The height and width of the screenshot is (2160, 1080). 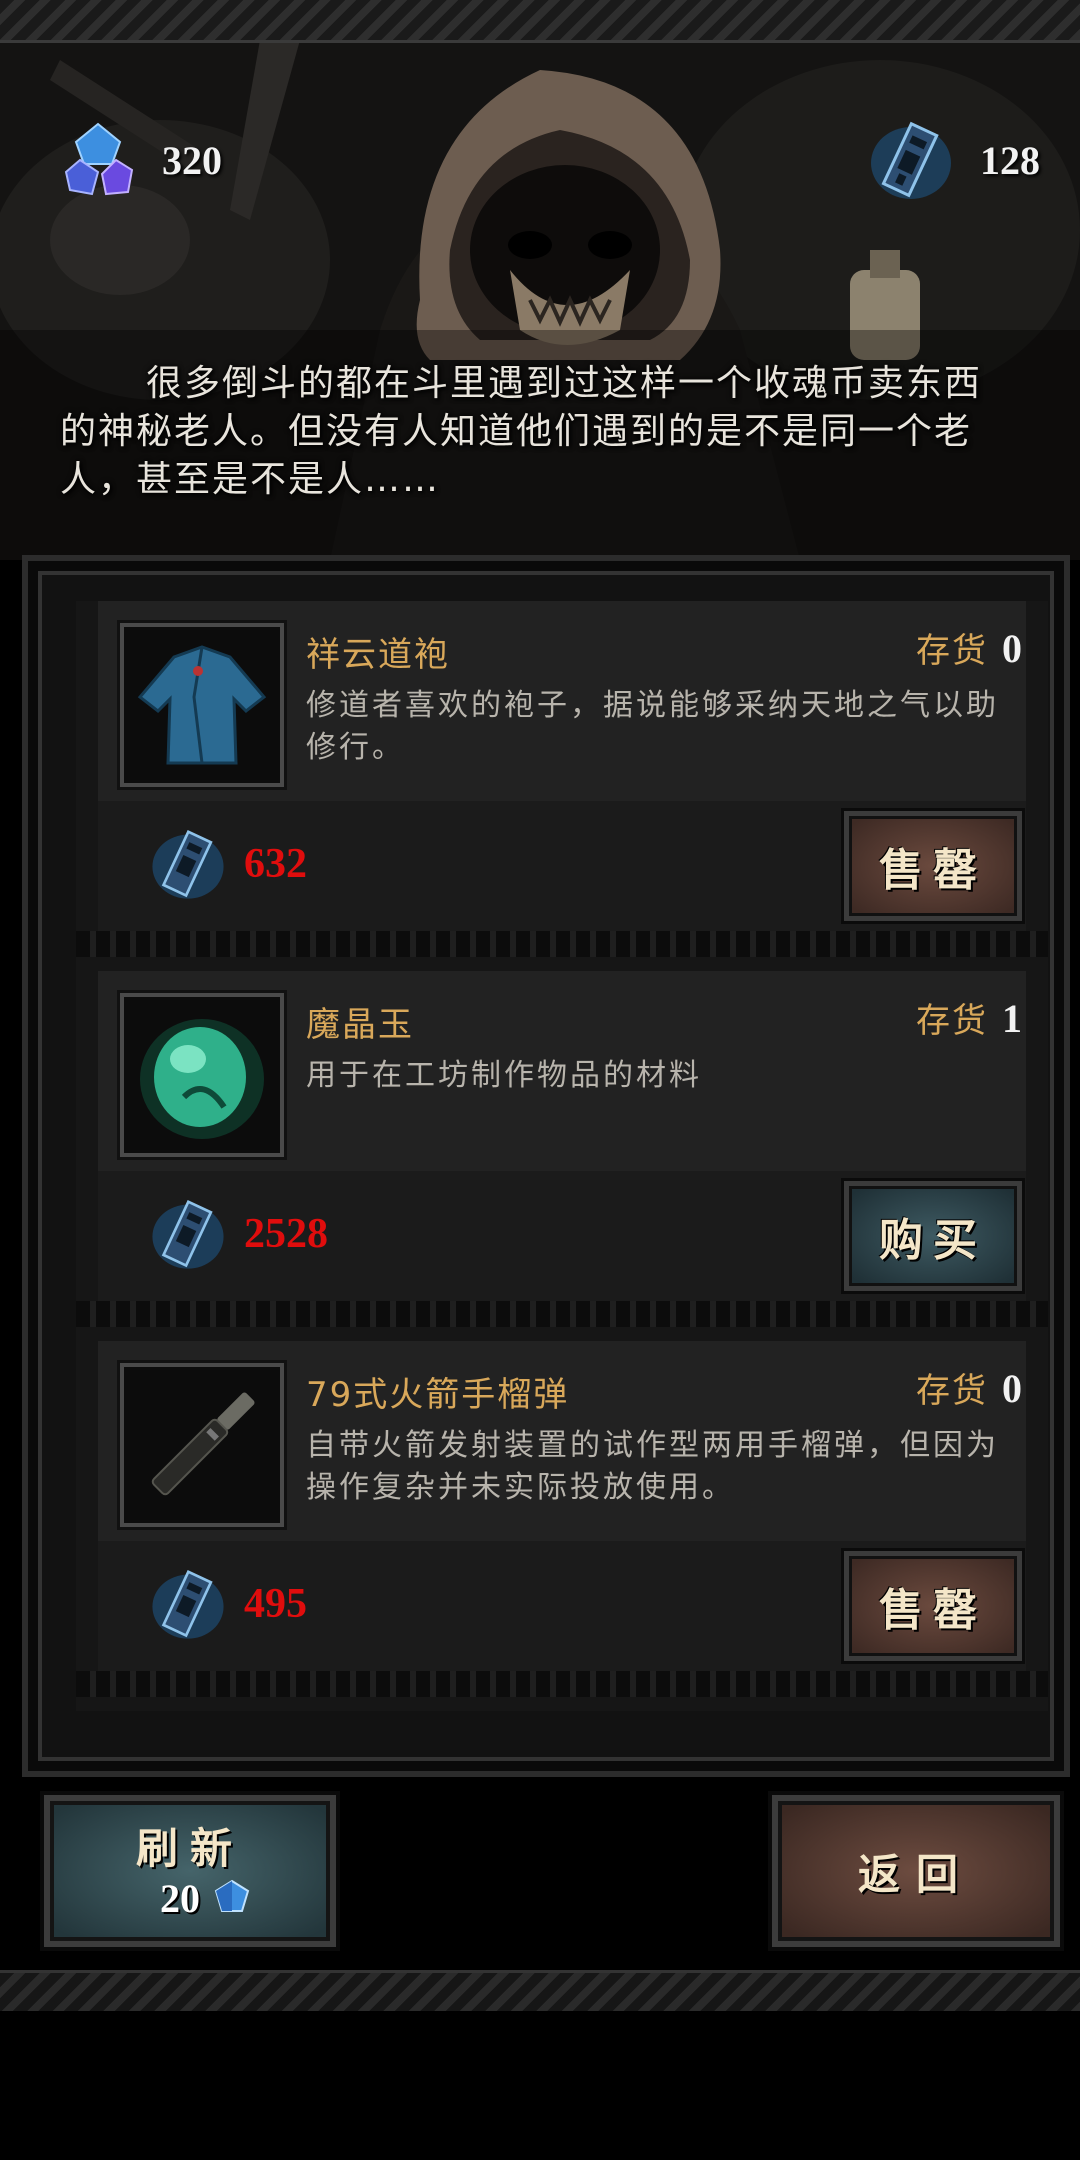 I want to click on item-stock: 存货 1, so click(x=969, y=1017).